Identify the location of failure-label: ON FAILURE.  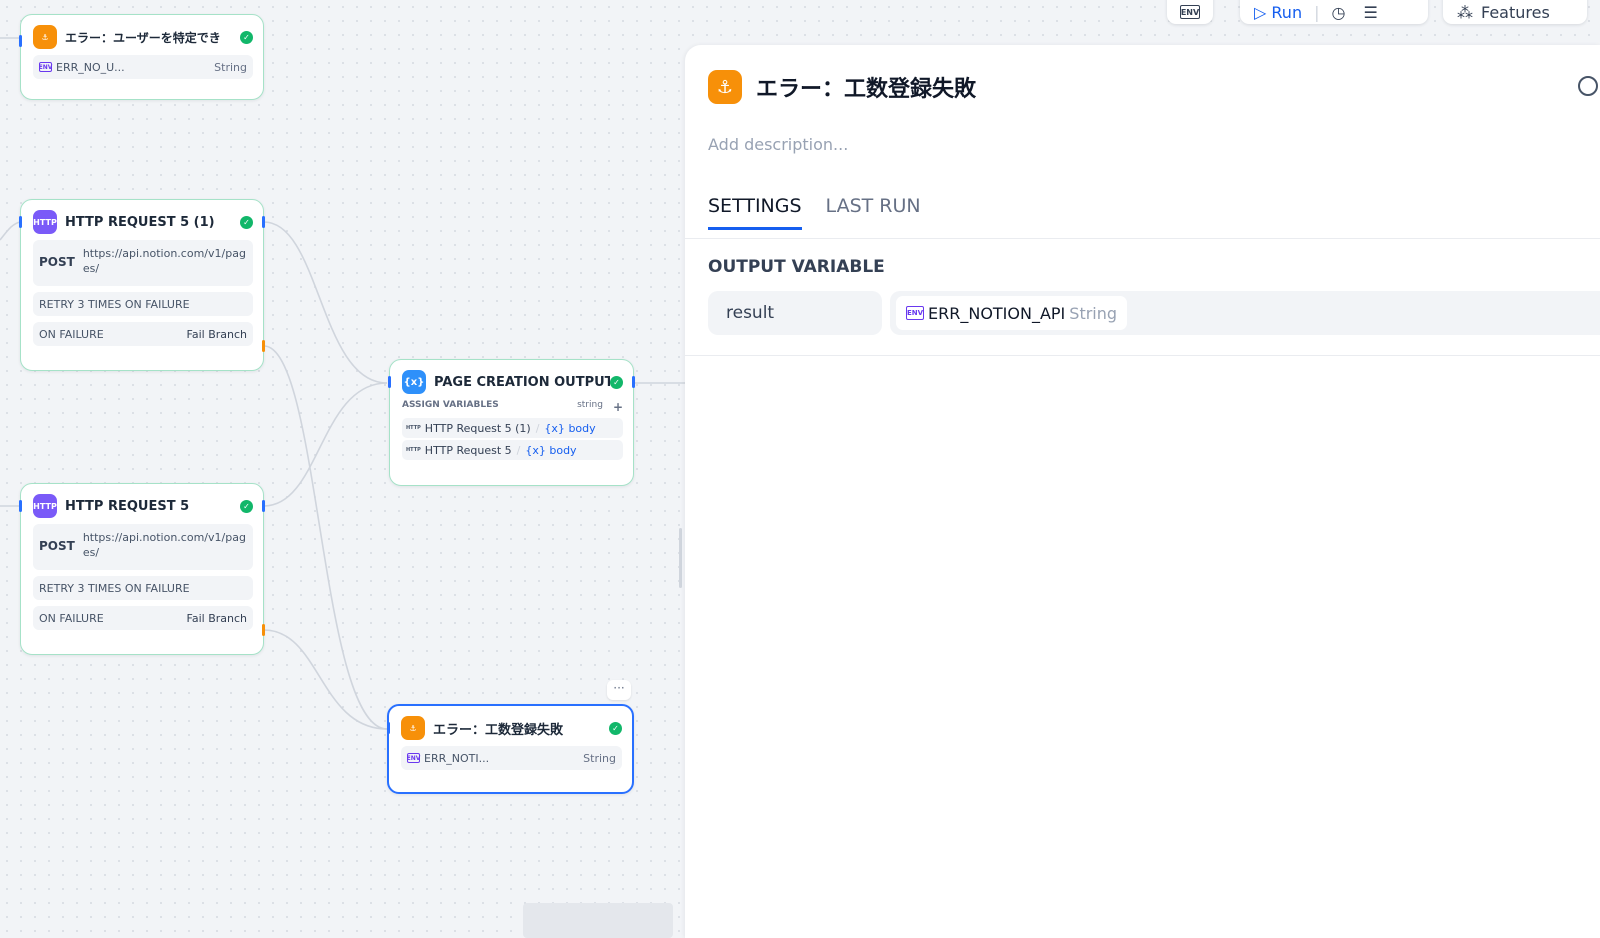
(71, 334).